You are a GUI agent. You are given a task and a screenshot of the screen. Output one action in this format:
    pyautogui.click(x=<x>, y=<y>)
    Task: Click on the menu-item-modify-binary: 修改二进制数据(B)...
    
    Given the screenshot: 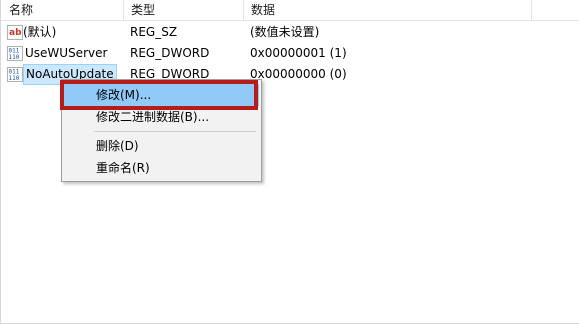 What is the action you would take?
    pyautogui.click(x=161, y=117)
    